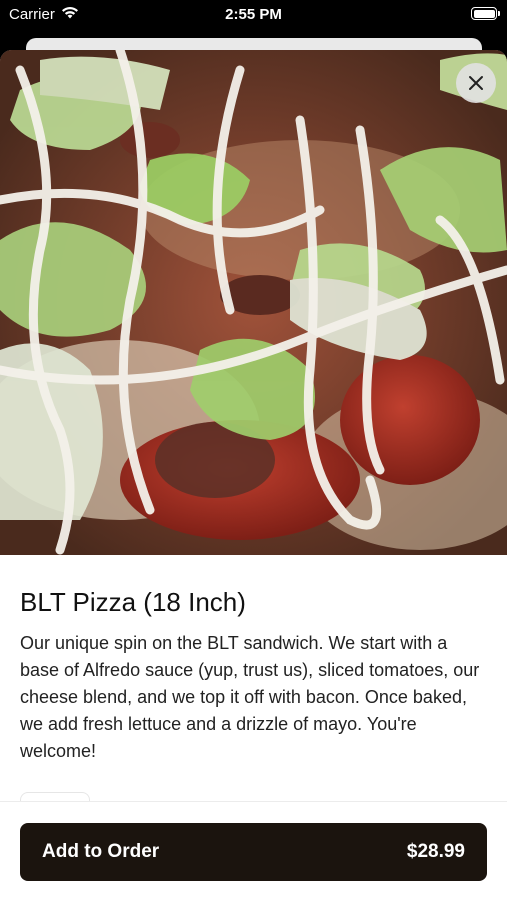 The width and height of the screenshot is (507, 900). I want to click on add-to-order-label: Add to Order, so click(101, 851).